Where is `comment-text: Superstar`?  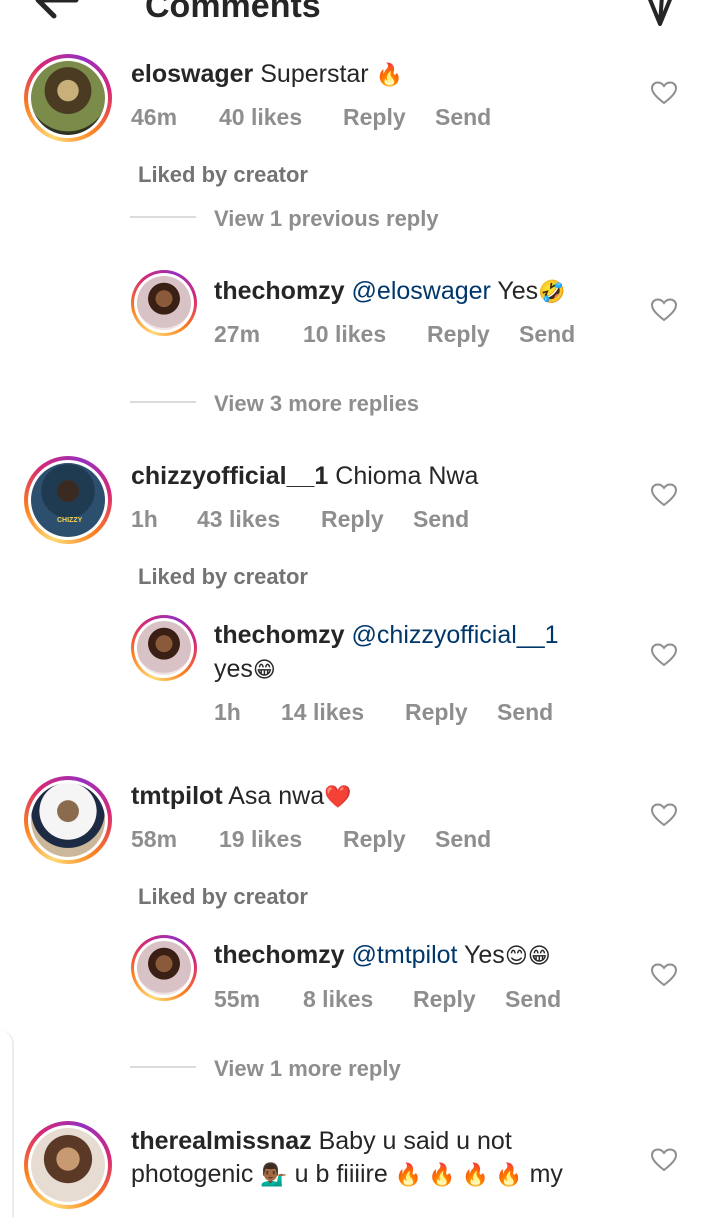 comment-text: Superstar is located at coordinates (314, 74).